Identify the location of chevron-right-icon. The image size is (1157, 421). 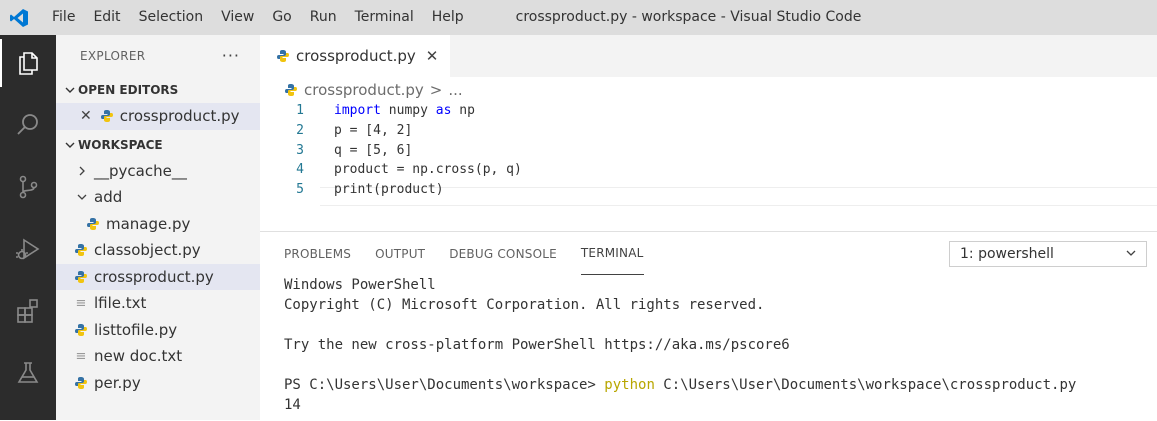
(82, 171).